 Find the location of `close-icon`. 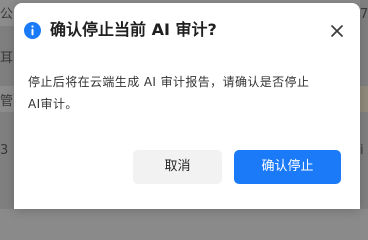

close-icon is located at coordinates (337, 30).